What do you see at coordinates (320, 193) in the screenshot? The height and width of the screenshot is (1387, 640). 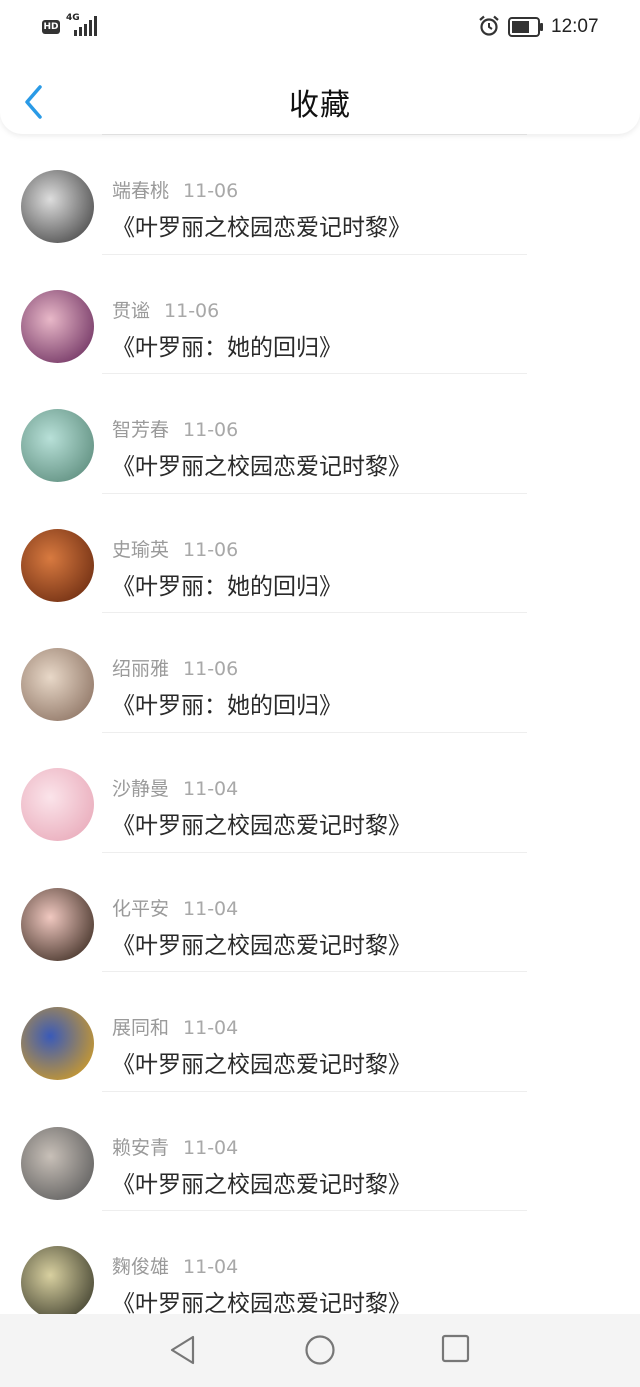 I see `favorite-item: 端春桃 11-06 《叶罗丽之校园恋爱记时黎》` at bounding box center [320, 193].